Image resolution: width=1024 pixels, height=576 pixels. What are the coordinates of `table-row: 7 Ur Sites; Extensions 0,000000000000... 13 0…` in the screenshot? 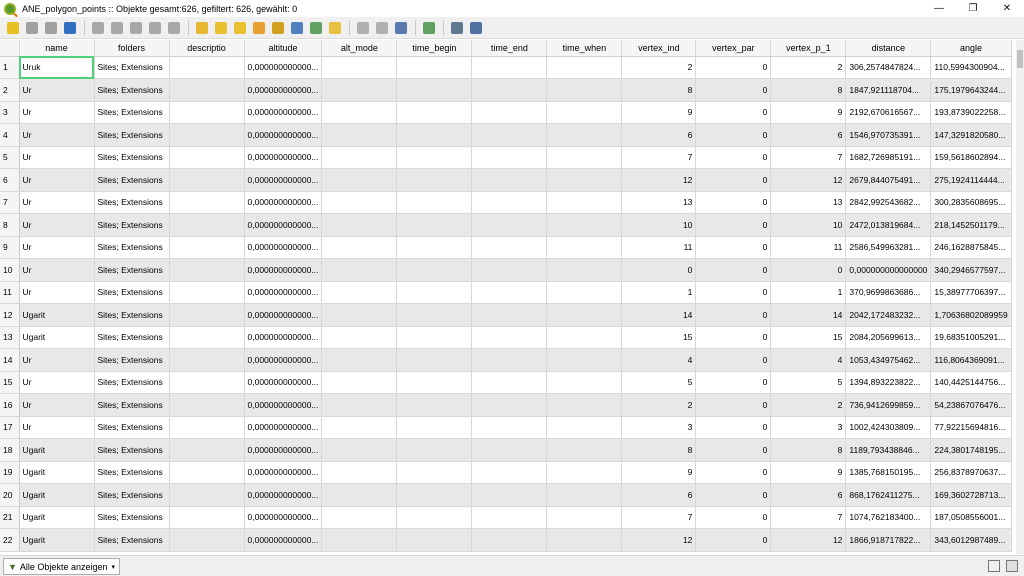 It's located at (506, 202).